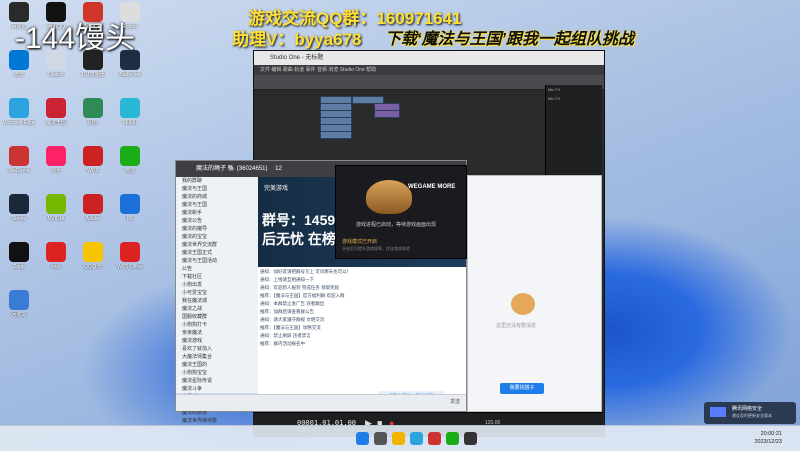  I want to click on shortcut-label: Steam, so click(19, 219).